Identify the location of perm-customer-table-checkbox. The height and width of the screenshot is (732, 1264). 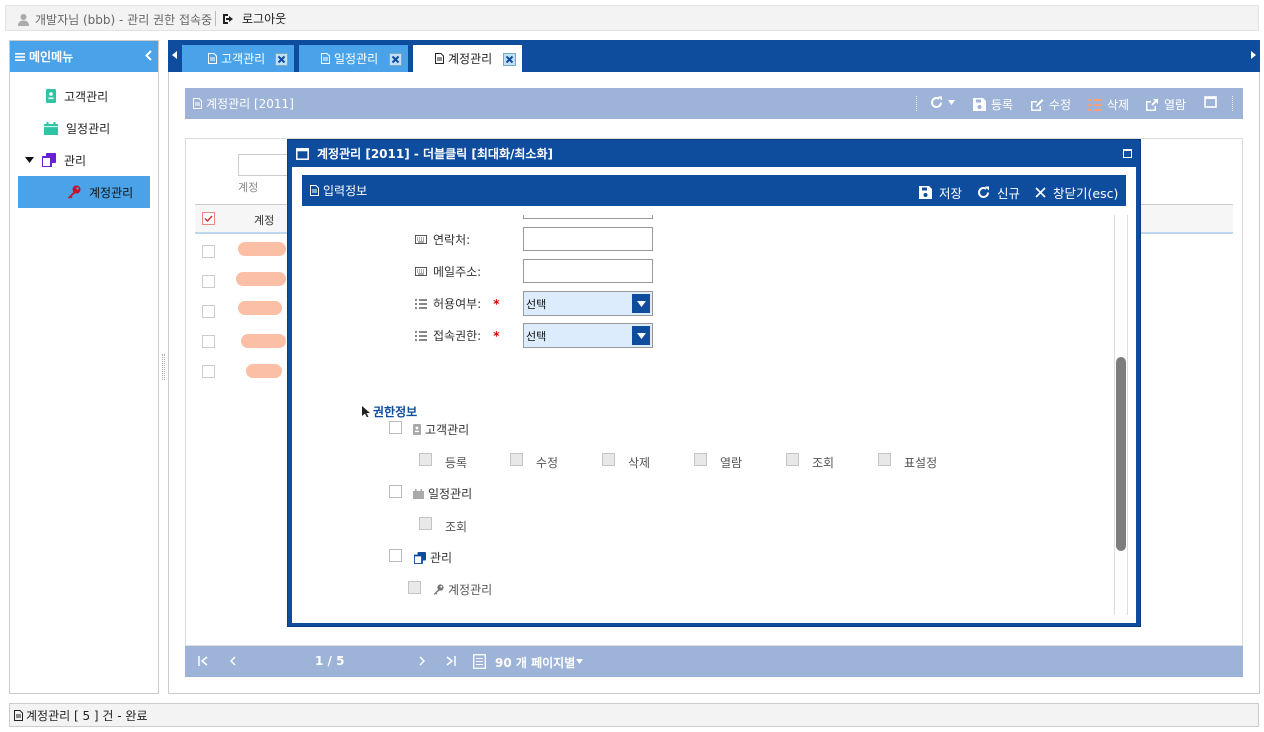
(884, 459).